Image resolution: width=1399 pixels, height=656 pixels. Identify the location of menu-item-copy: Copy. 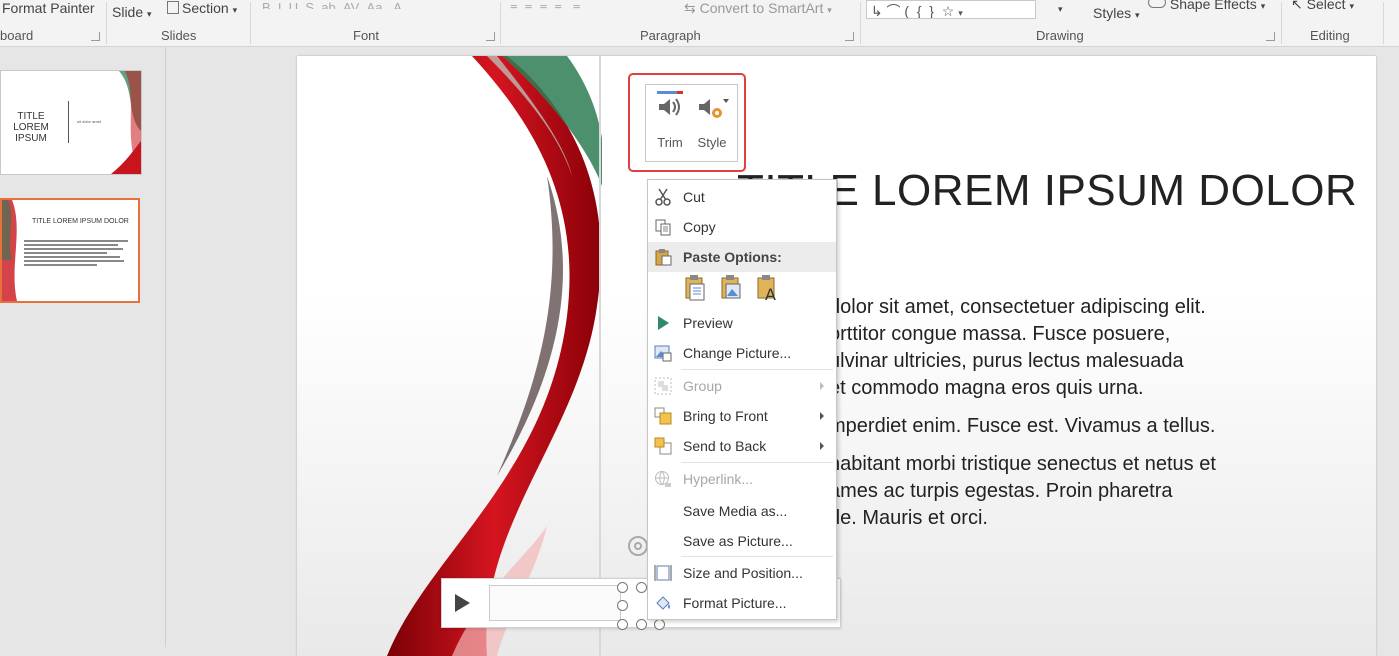
(742, 227).